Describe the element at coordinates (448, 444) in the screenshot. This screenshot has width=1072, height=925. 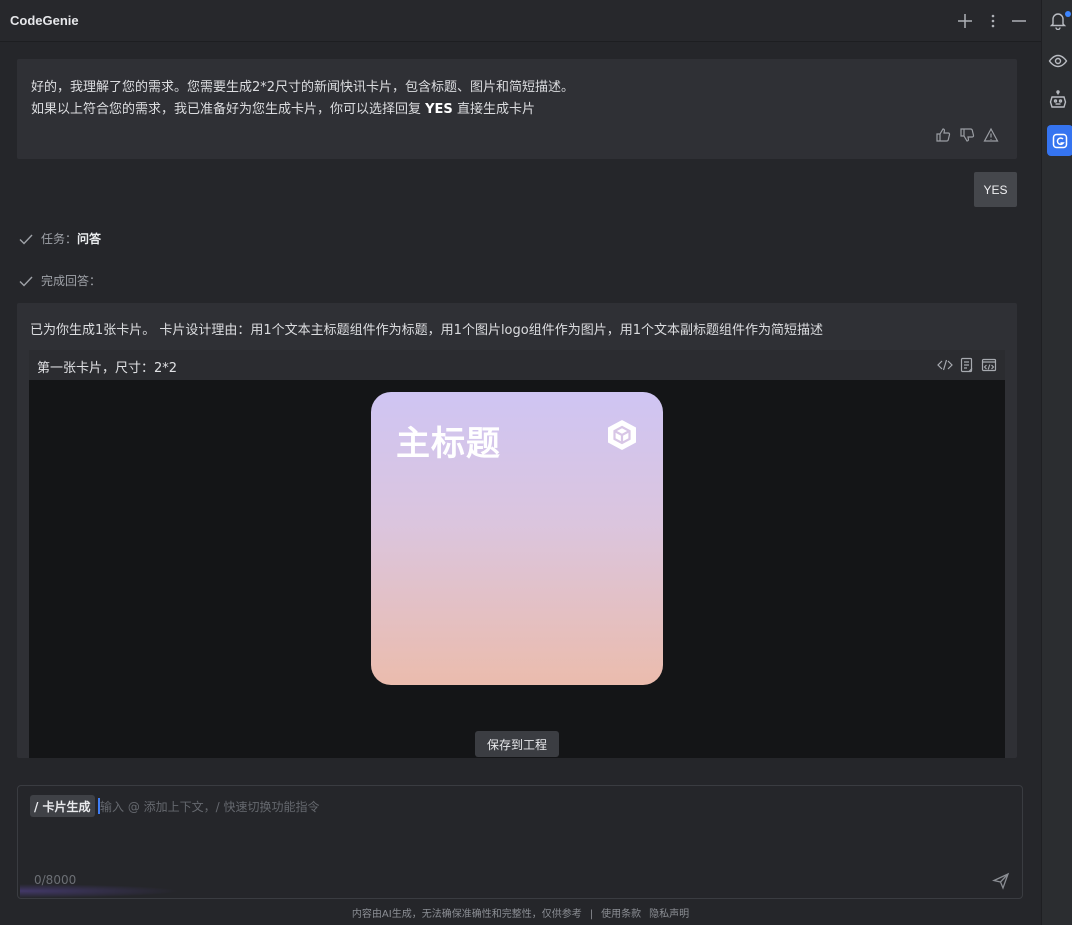
I see `card-main-title: 主标题` at that location.